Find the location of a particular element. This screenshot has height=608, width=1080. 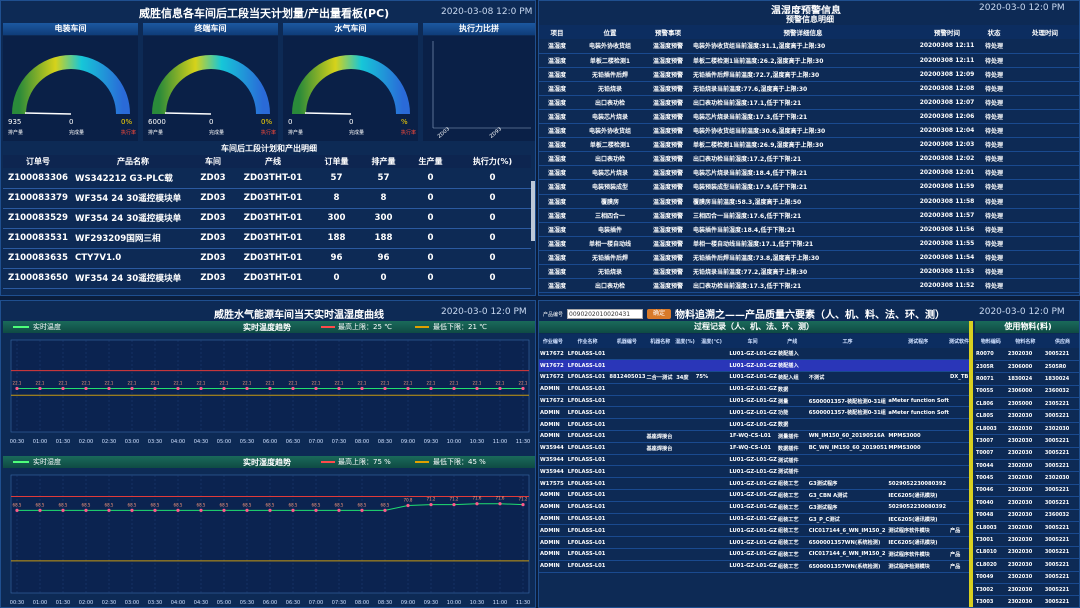

col-order-no: 订单号 is located at coordinates (38, 161).